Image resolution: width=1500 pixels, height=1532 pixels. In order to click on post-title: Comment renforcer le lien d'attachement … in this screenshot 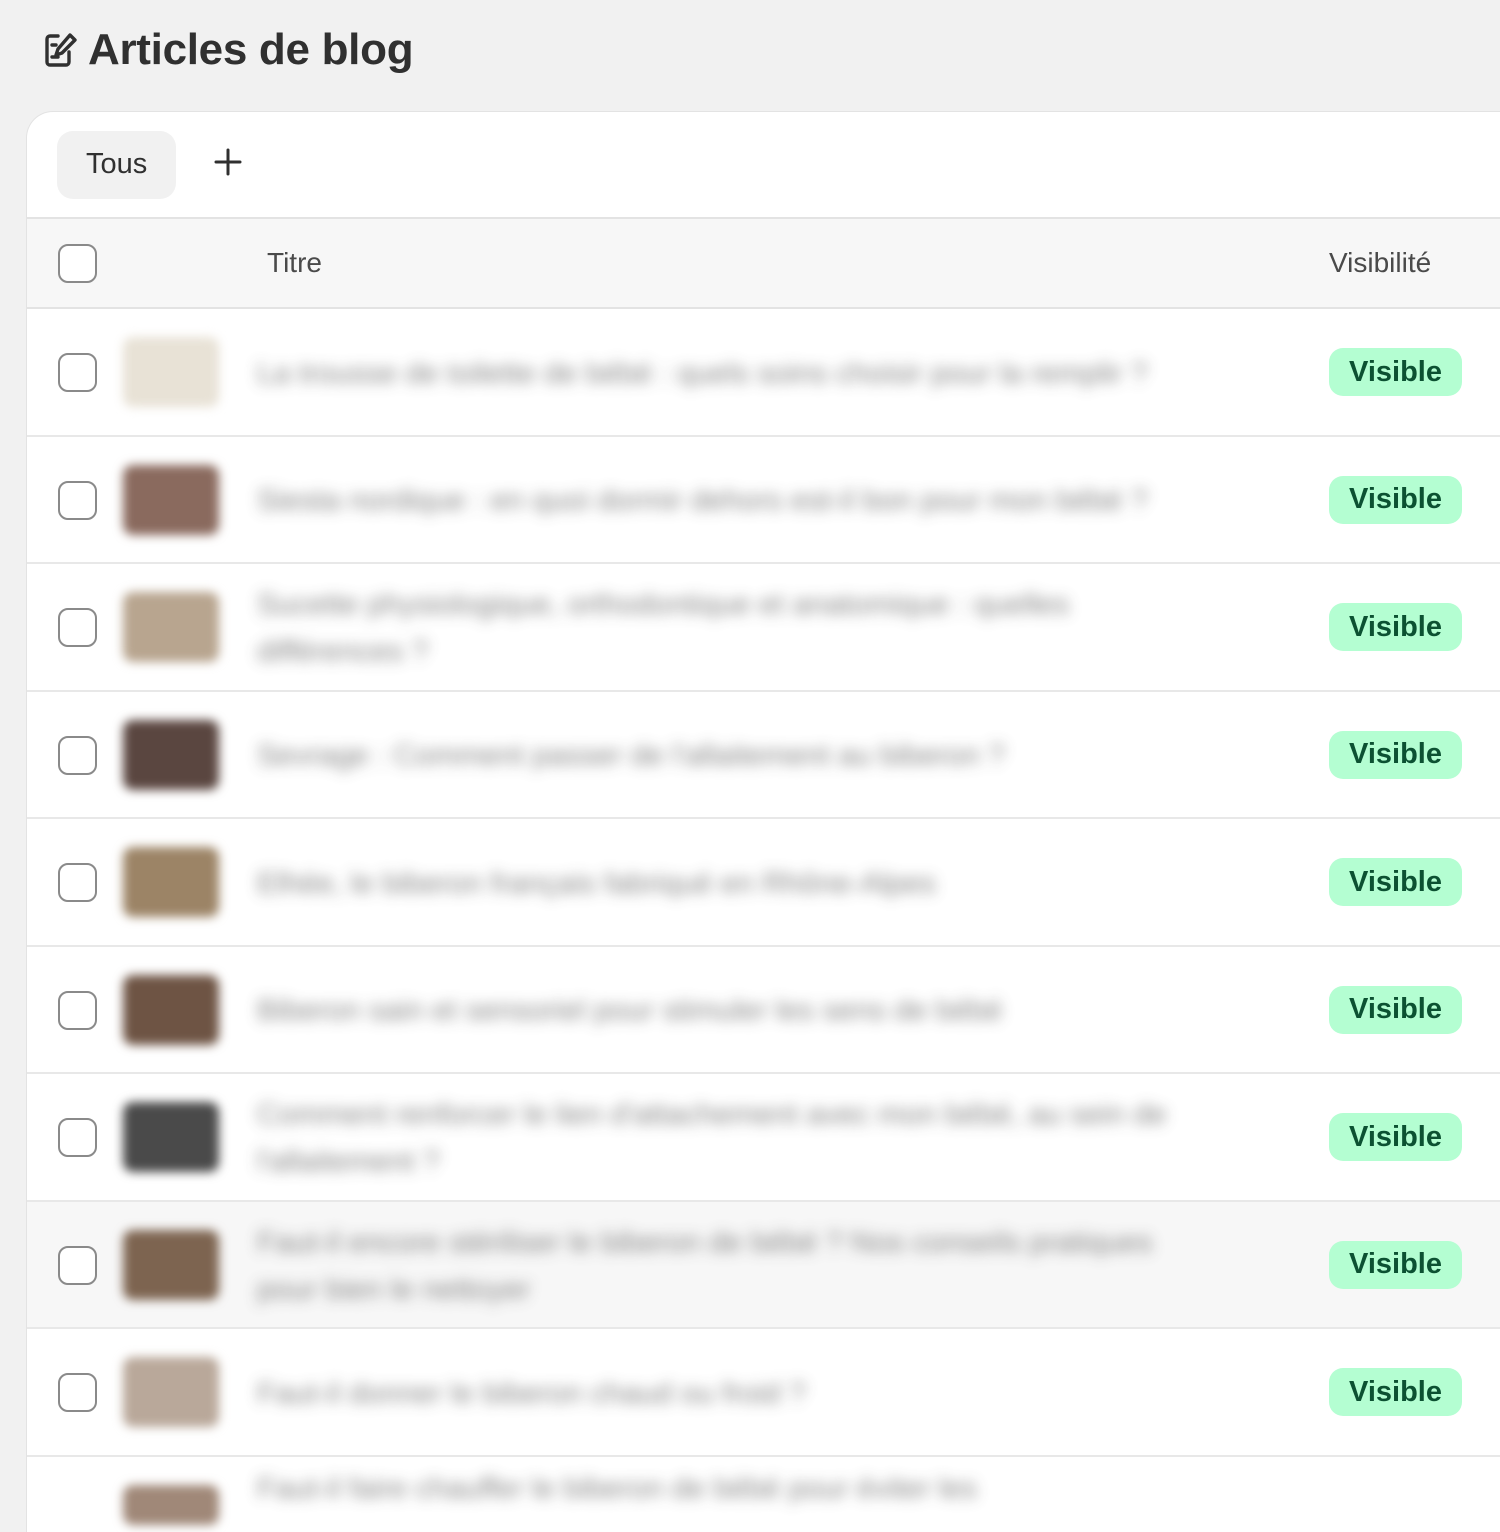, I will do `click(737, 1138)`.